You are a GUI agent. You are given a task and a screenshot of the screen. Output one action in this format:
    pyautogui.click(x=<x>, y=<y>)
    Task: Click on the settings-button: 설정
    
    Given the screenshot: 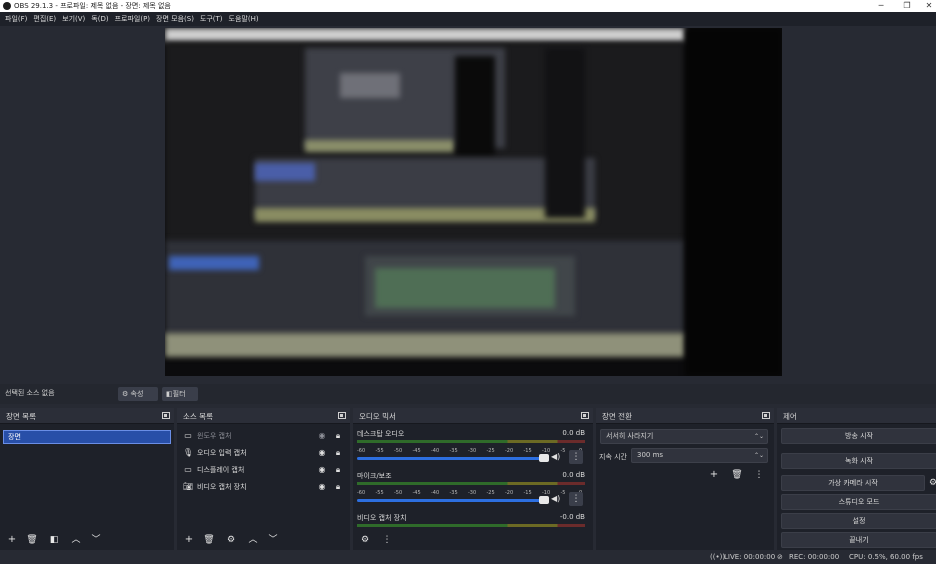 What is the action you would take?
    pyautogui.click(x=858, y=521)
    